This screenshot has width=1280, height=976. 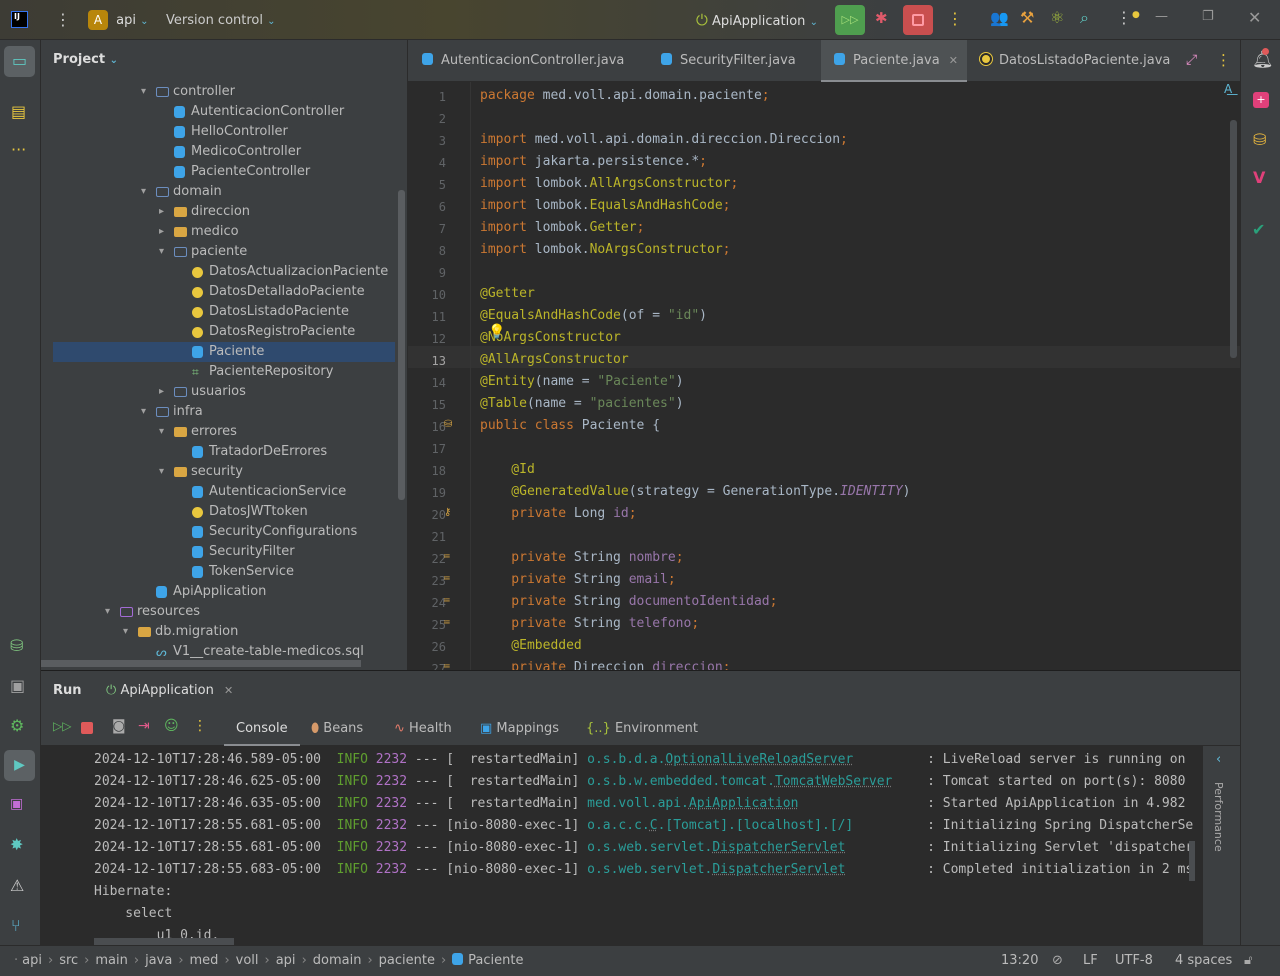 What do you see at coordinates (164, 941) in the screenshot?
I see `console-hscrollbar` at bounding box center [164, 941].